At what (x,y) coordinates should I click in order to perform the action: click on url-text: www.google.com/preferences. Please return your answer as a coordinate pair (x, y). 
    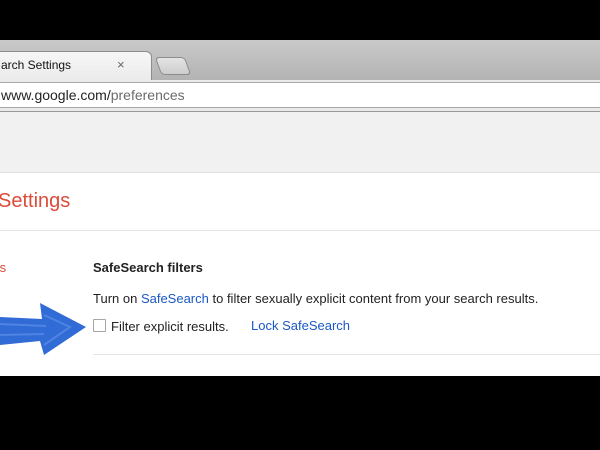
    Looking at the image, I should click on (93, 95).